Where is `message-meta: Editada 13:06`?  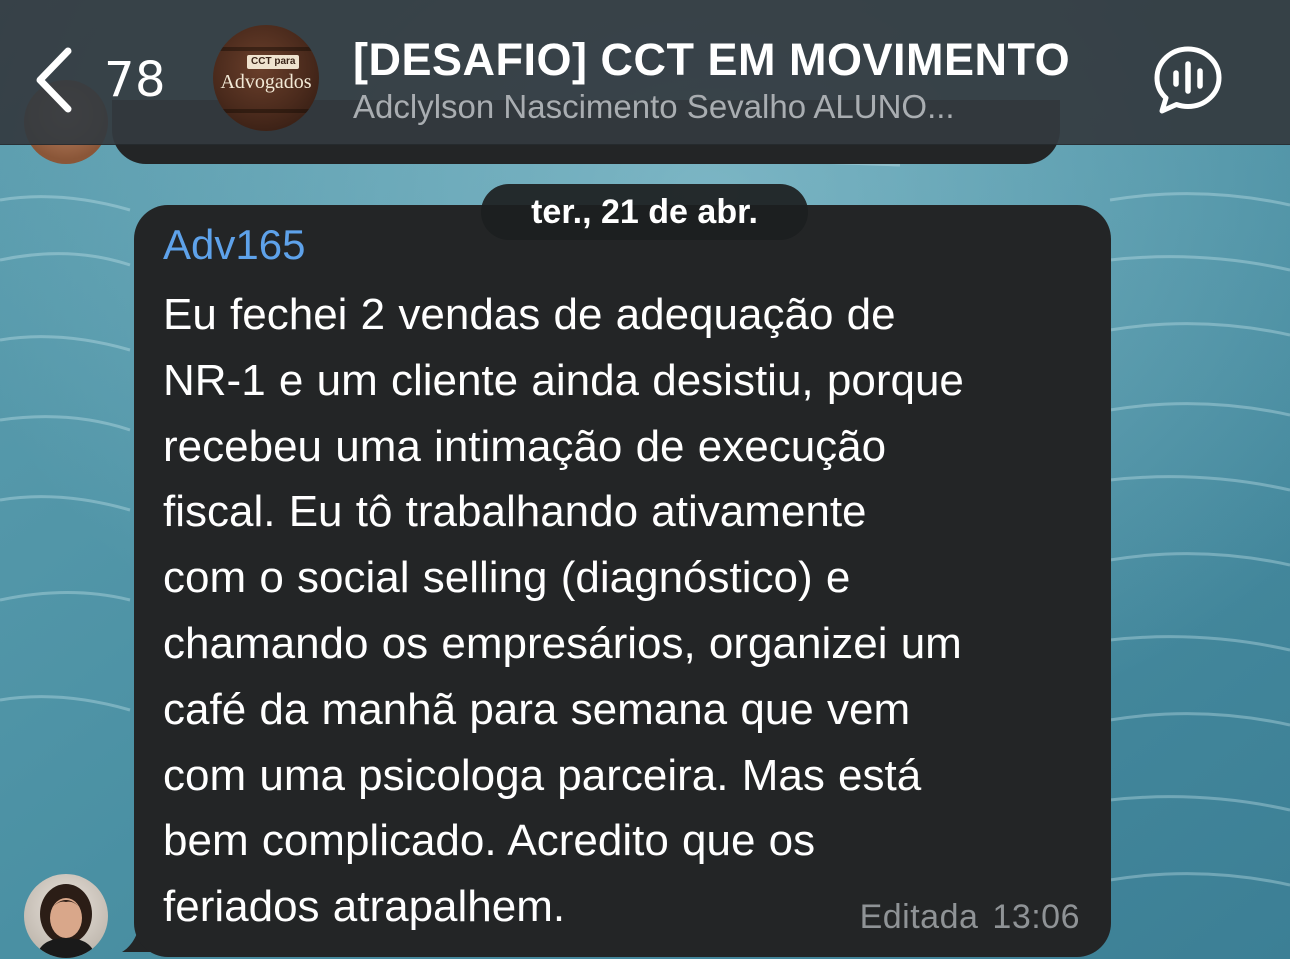 message-meta: Editada 13:06 is located at coordinates (970, 917).